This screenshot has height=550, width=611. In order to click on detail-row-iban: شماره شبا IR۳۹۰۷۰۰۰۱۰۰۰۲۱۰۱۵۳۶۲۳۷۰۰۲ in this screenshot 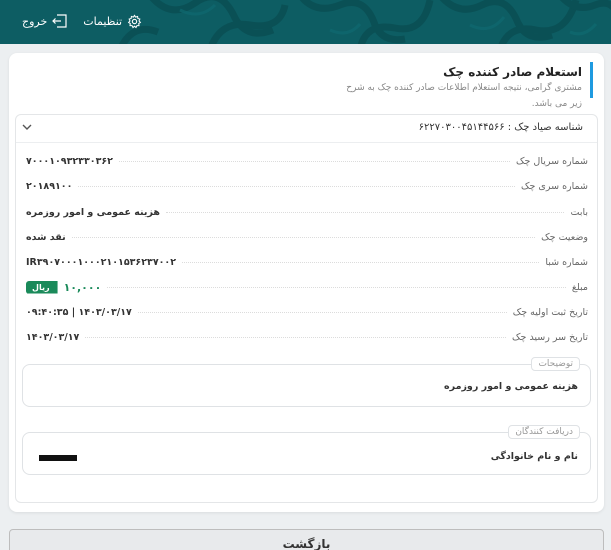, I will do `click(307, 262)`.